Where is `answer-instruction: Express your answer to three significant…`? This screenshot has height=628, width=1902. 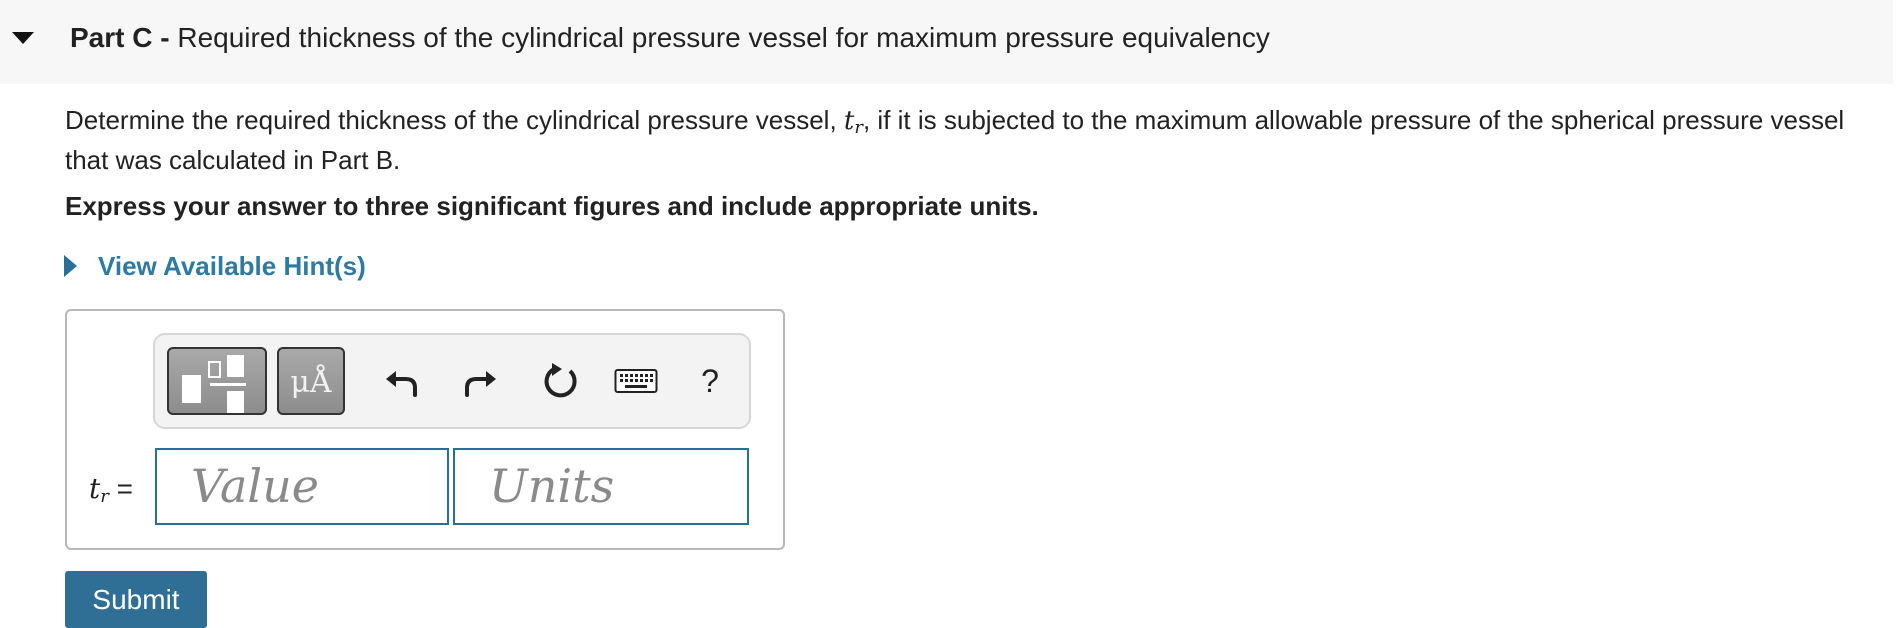
answer-instruction: Express your answer to three significant… is located at coordinates (552, 206).